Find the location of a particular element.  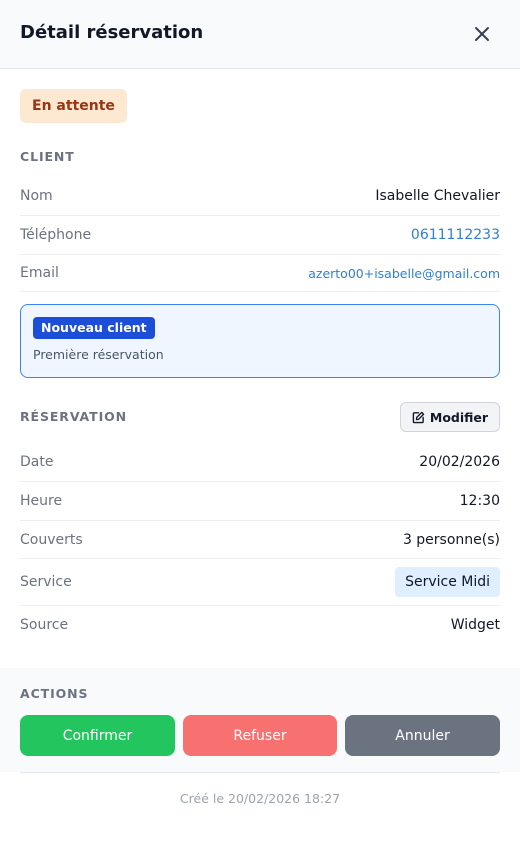

name-value: Isabelle Chevalier is located at coordinates (437, 196).